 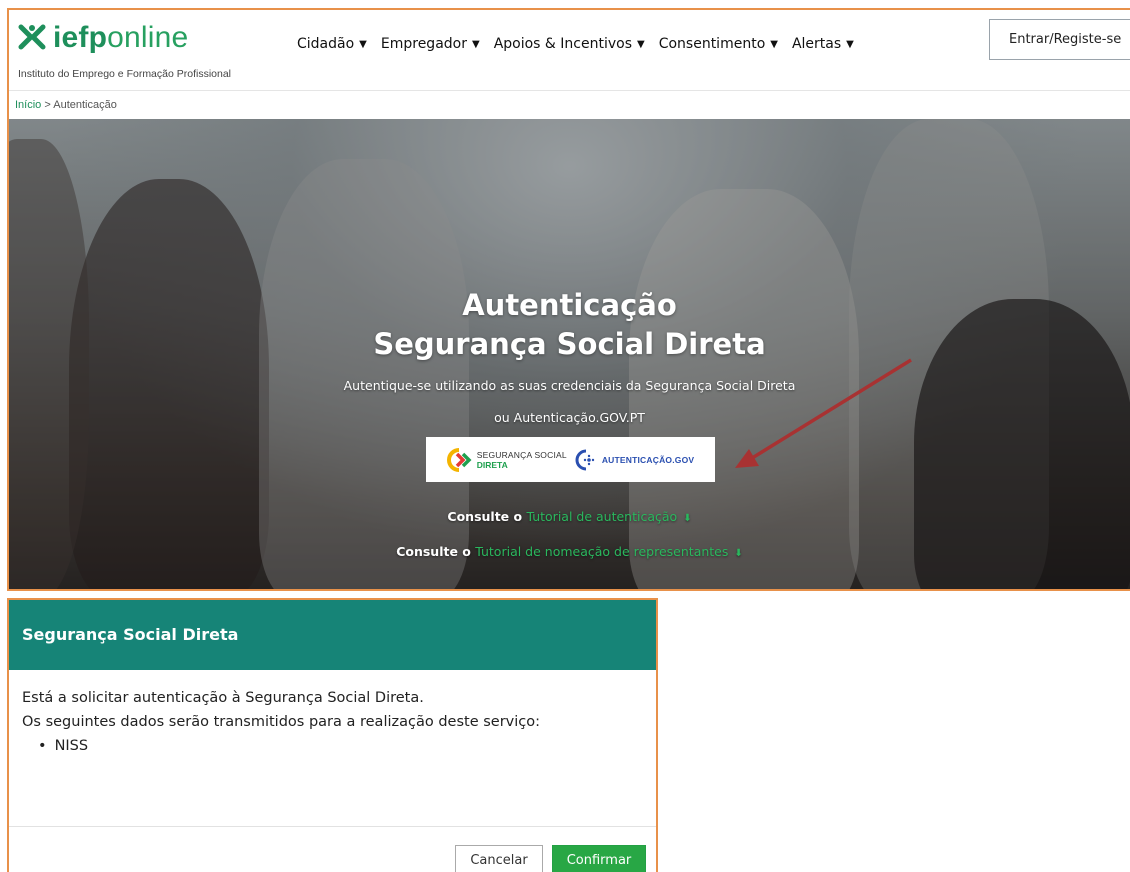 I want to click on breadcrumb-current: Autenticação, so click(x=85, y=105).